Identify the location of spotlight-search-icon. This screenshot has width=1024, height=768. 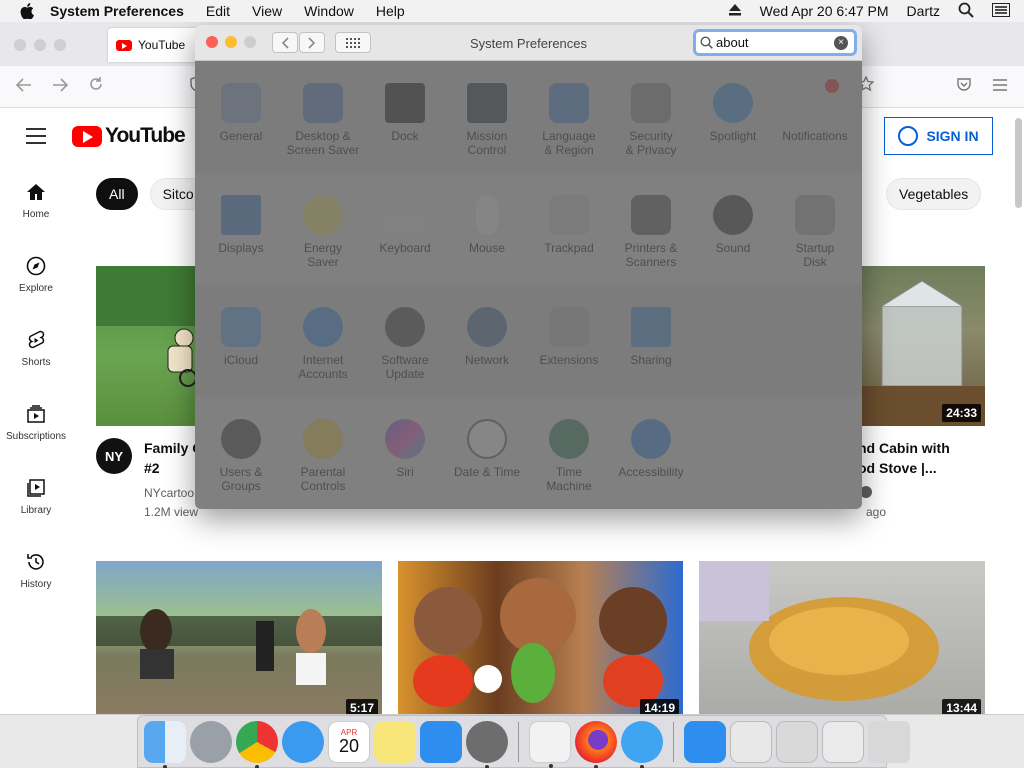
(966, 11).